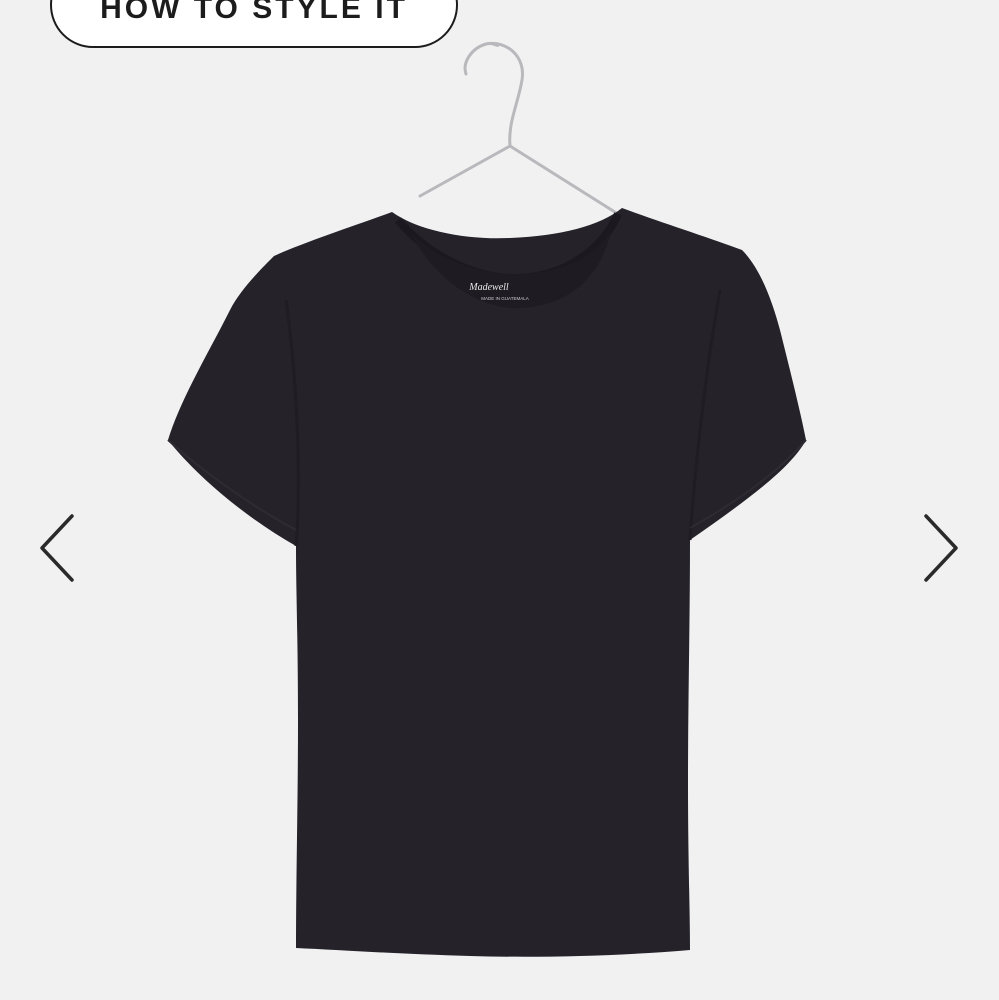 Image resolution: width=999 pixels, height=1000 pixels. Describe the element at coordinates (488, 287) in the screenshot. I see `brand-label-text: Madewell` at that location.